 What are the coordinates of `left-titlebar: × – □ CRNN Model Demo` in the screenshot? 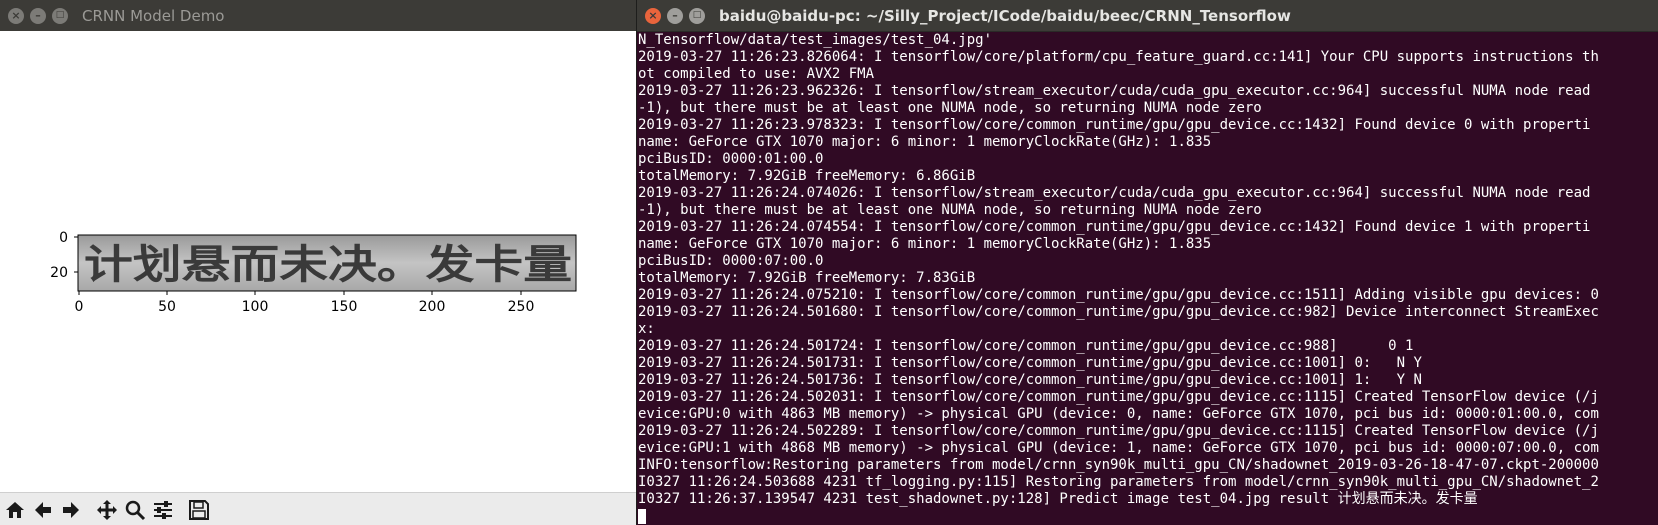 It's located at (318, 16).